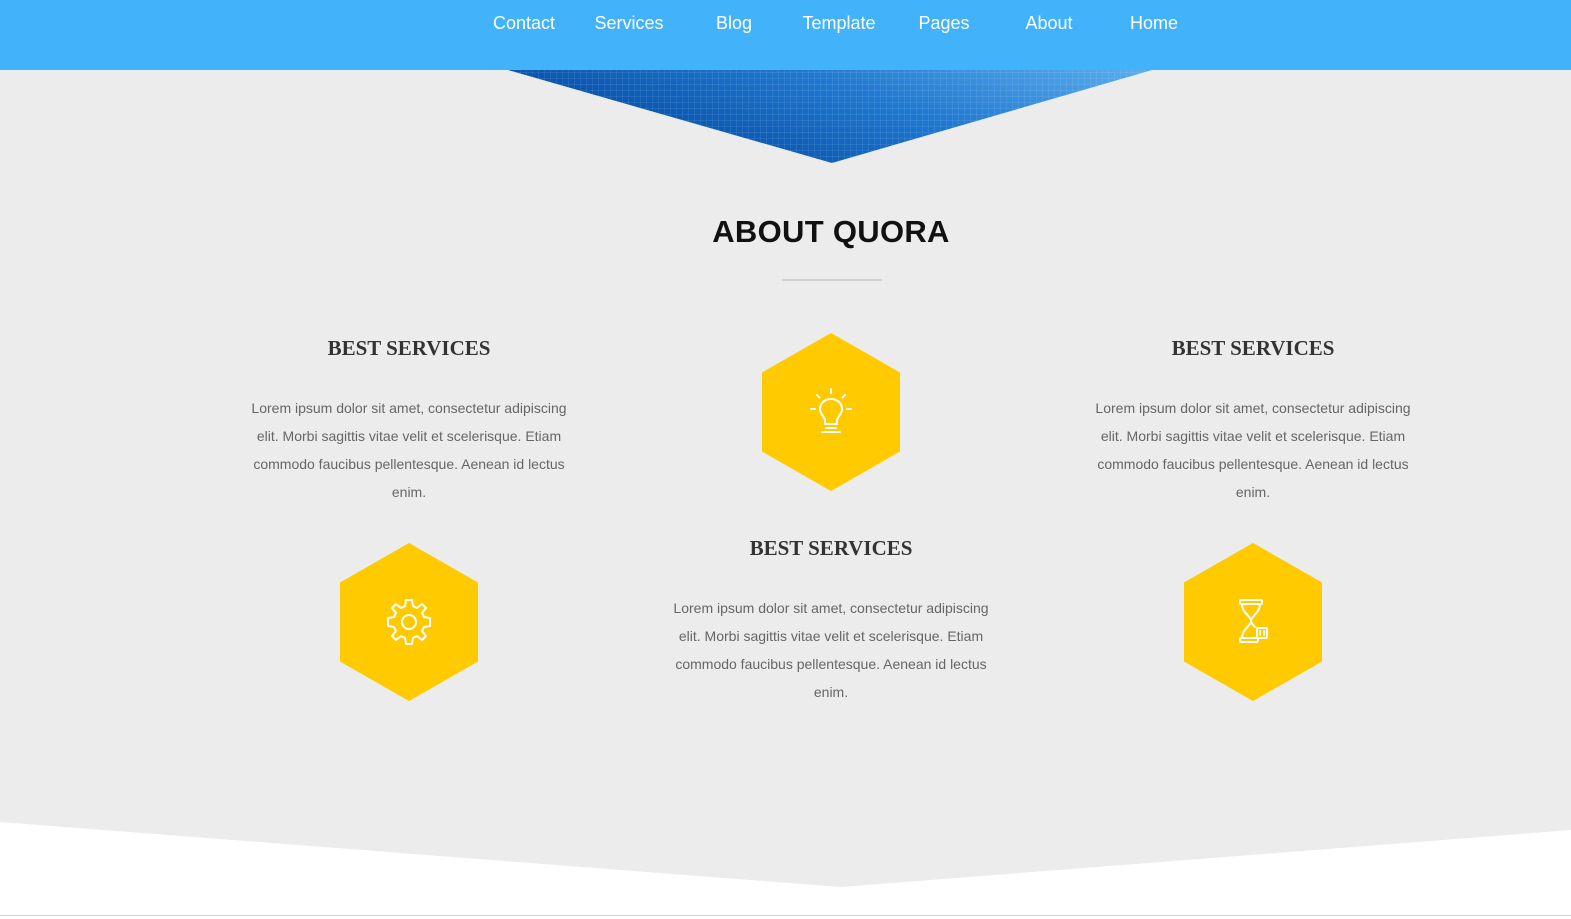  I want to click on lightbulb-icon, so click(831, 410).